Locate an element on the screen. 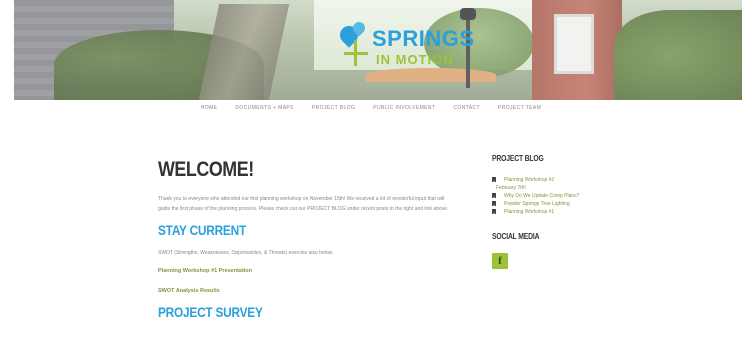  nav-project-blog: PROJECT BLOG is located at coordinates (333, 108).